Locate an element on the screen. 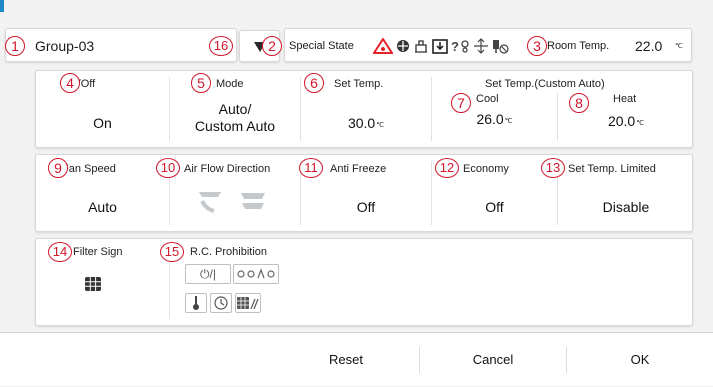 This screenshot has height=387, width=713. anti-freeze-label: Anti Freeze is located at coordinates (358, 169).